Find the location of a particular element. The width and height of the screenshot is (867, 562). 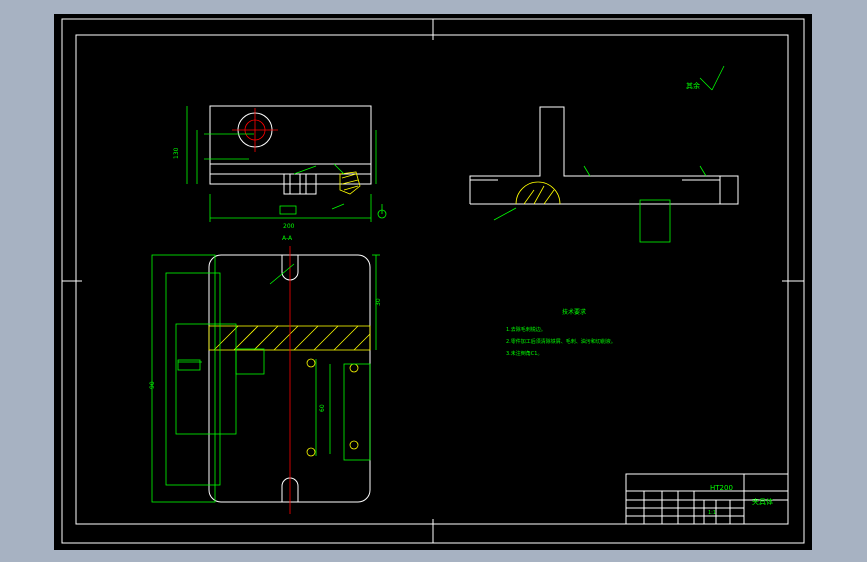

tech-req-3: 3.未注倒角C1。 is located at coordinates (524, 353).